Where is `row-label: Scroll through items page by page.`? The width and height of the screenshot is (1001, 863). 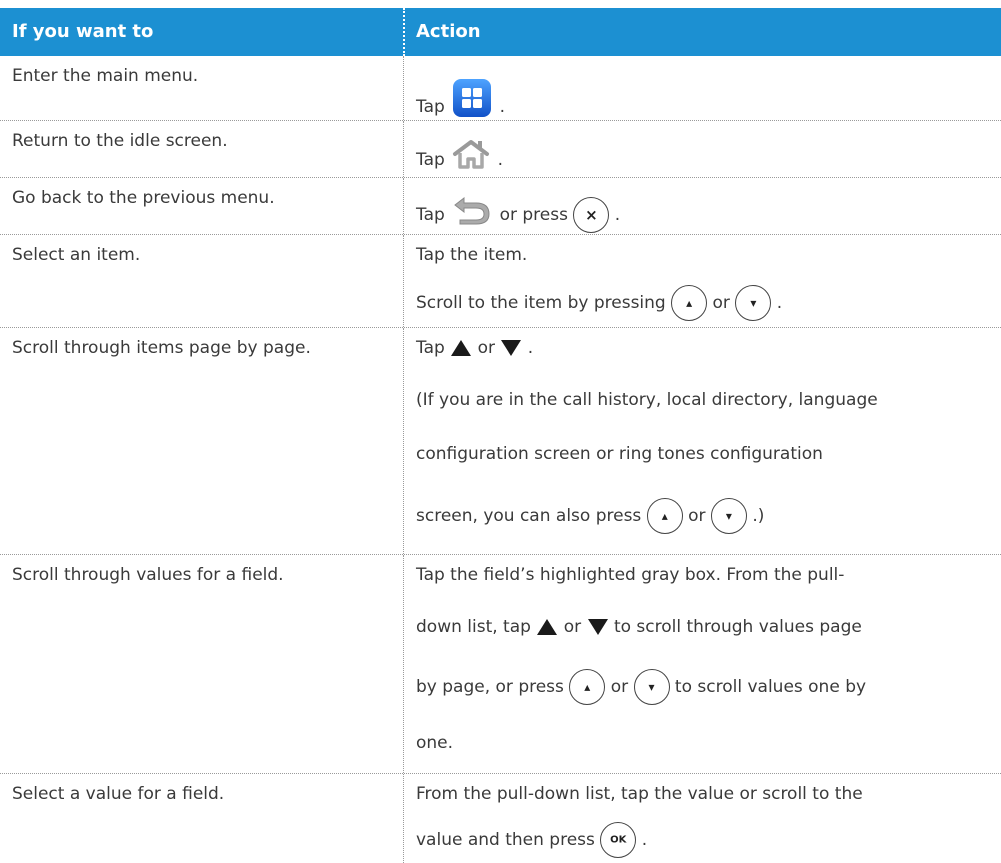 row-label: Scroll through items page by page. is located at coordinates (161, 348).